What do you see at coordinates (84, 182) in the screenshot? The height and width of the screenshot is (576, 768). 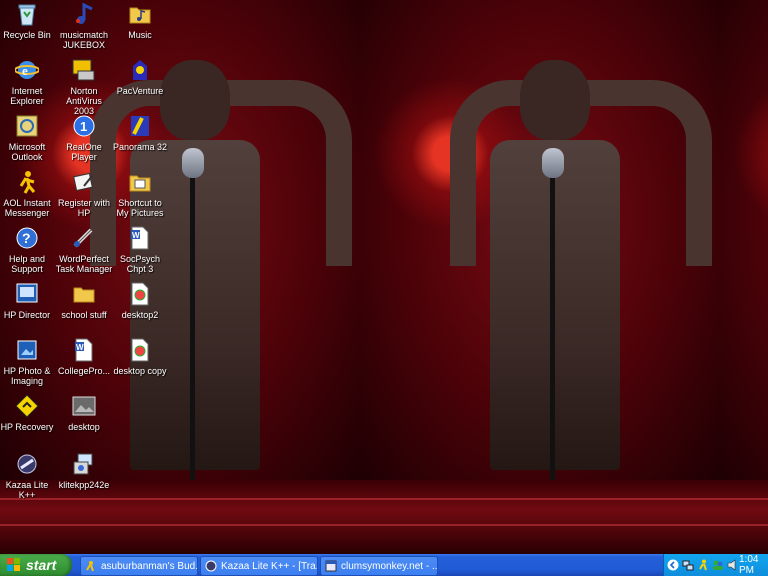 I see `register-icon` at bounding box center [84, 182].